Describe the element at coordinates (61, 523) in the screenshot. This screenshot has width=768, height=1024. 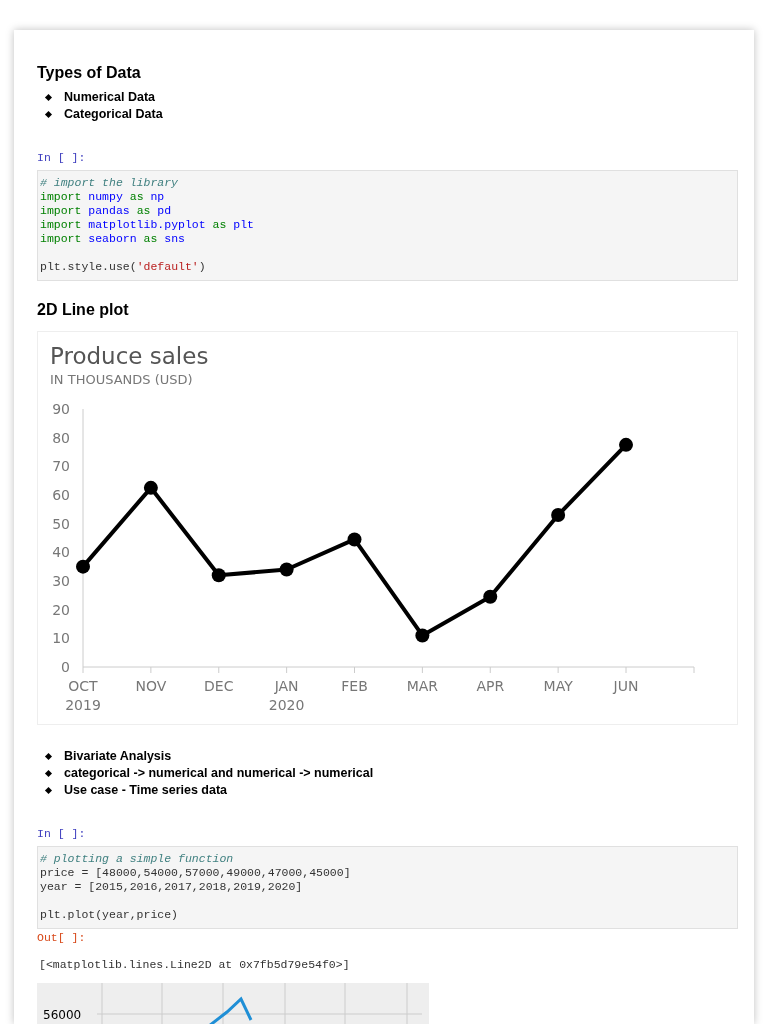
I see `y-tick-label: 50` at that location.